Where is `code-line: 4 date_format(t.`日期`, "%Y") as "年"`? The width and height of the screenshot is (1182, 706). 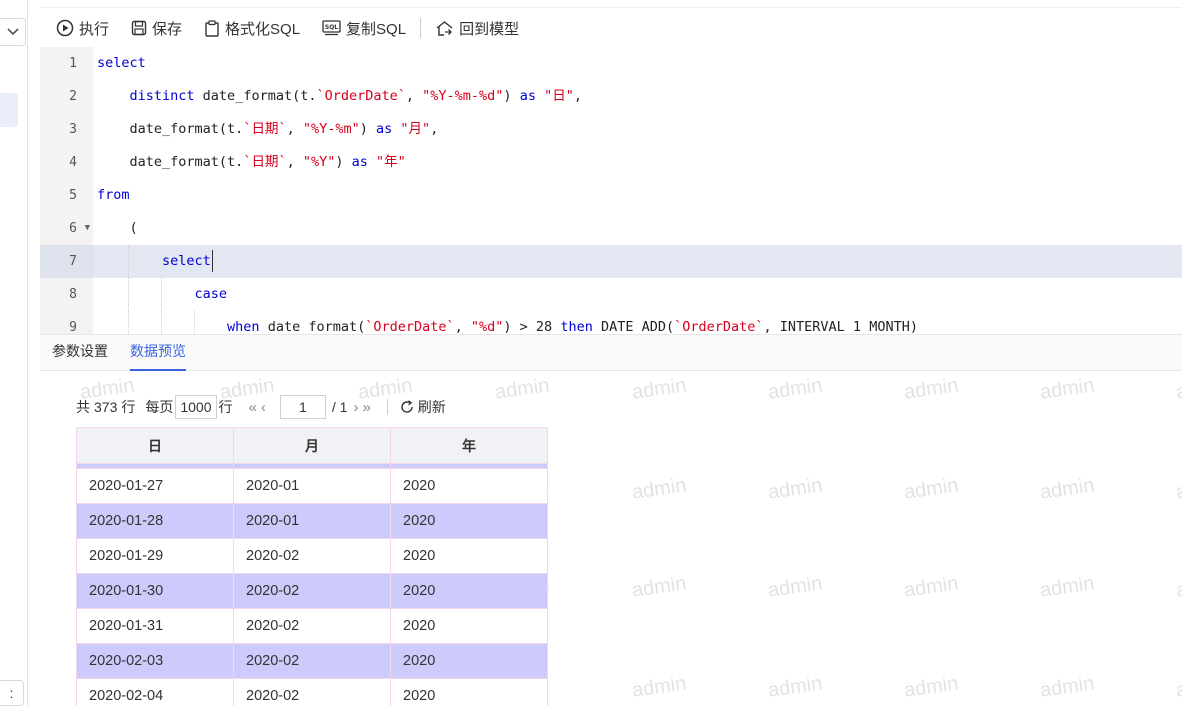
code-line: 4 date_format(t.`日期`, "%Y") as "年" is located at coordinates (611, 162).